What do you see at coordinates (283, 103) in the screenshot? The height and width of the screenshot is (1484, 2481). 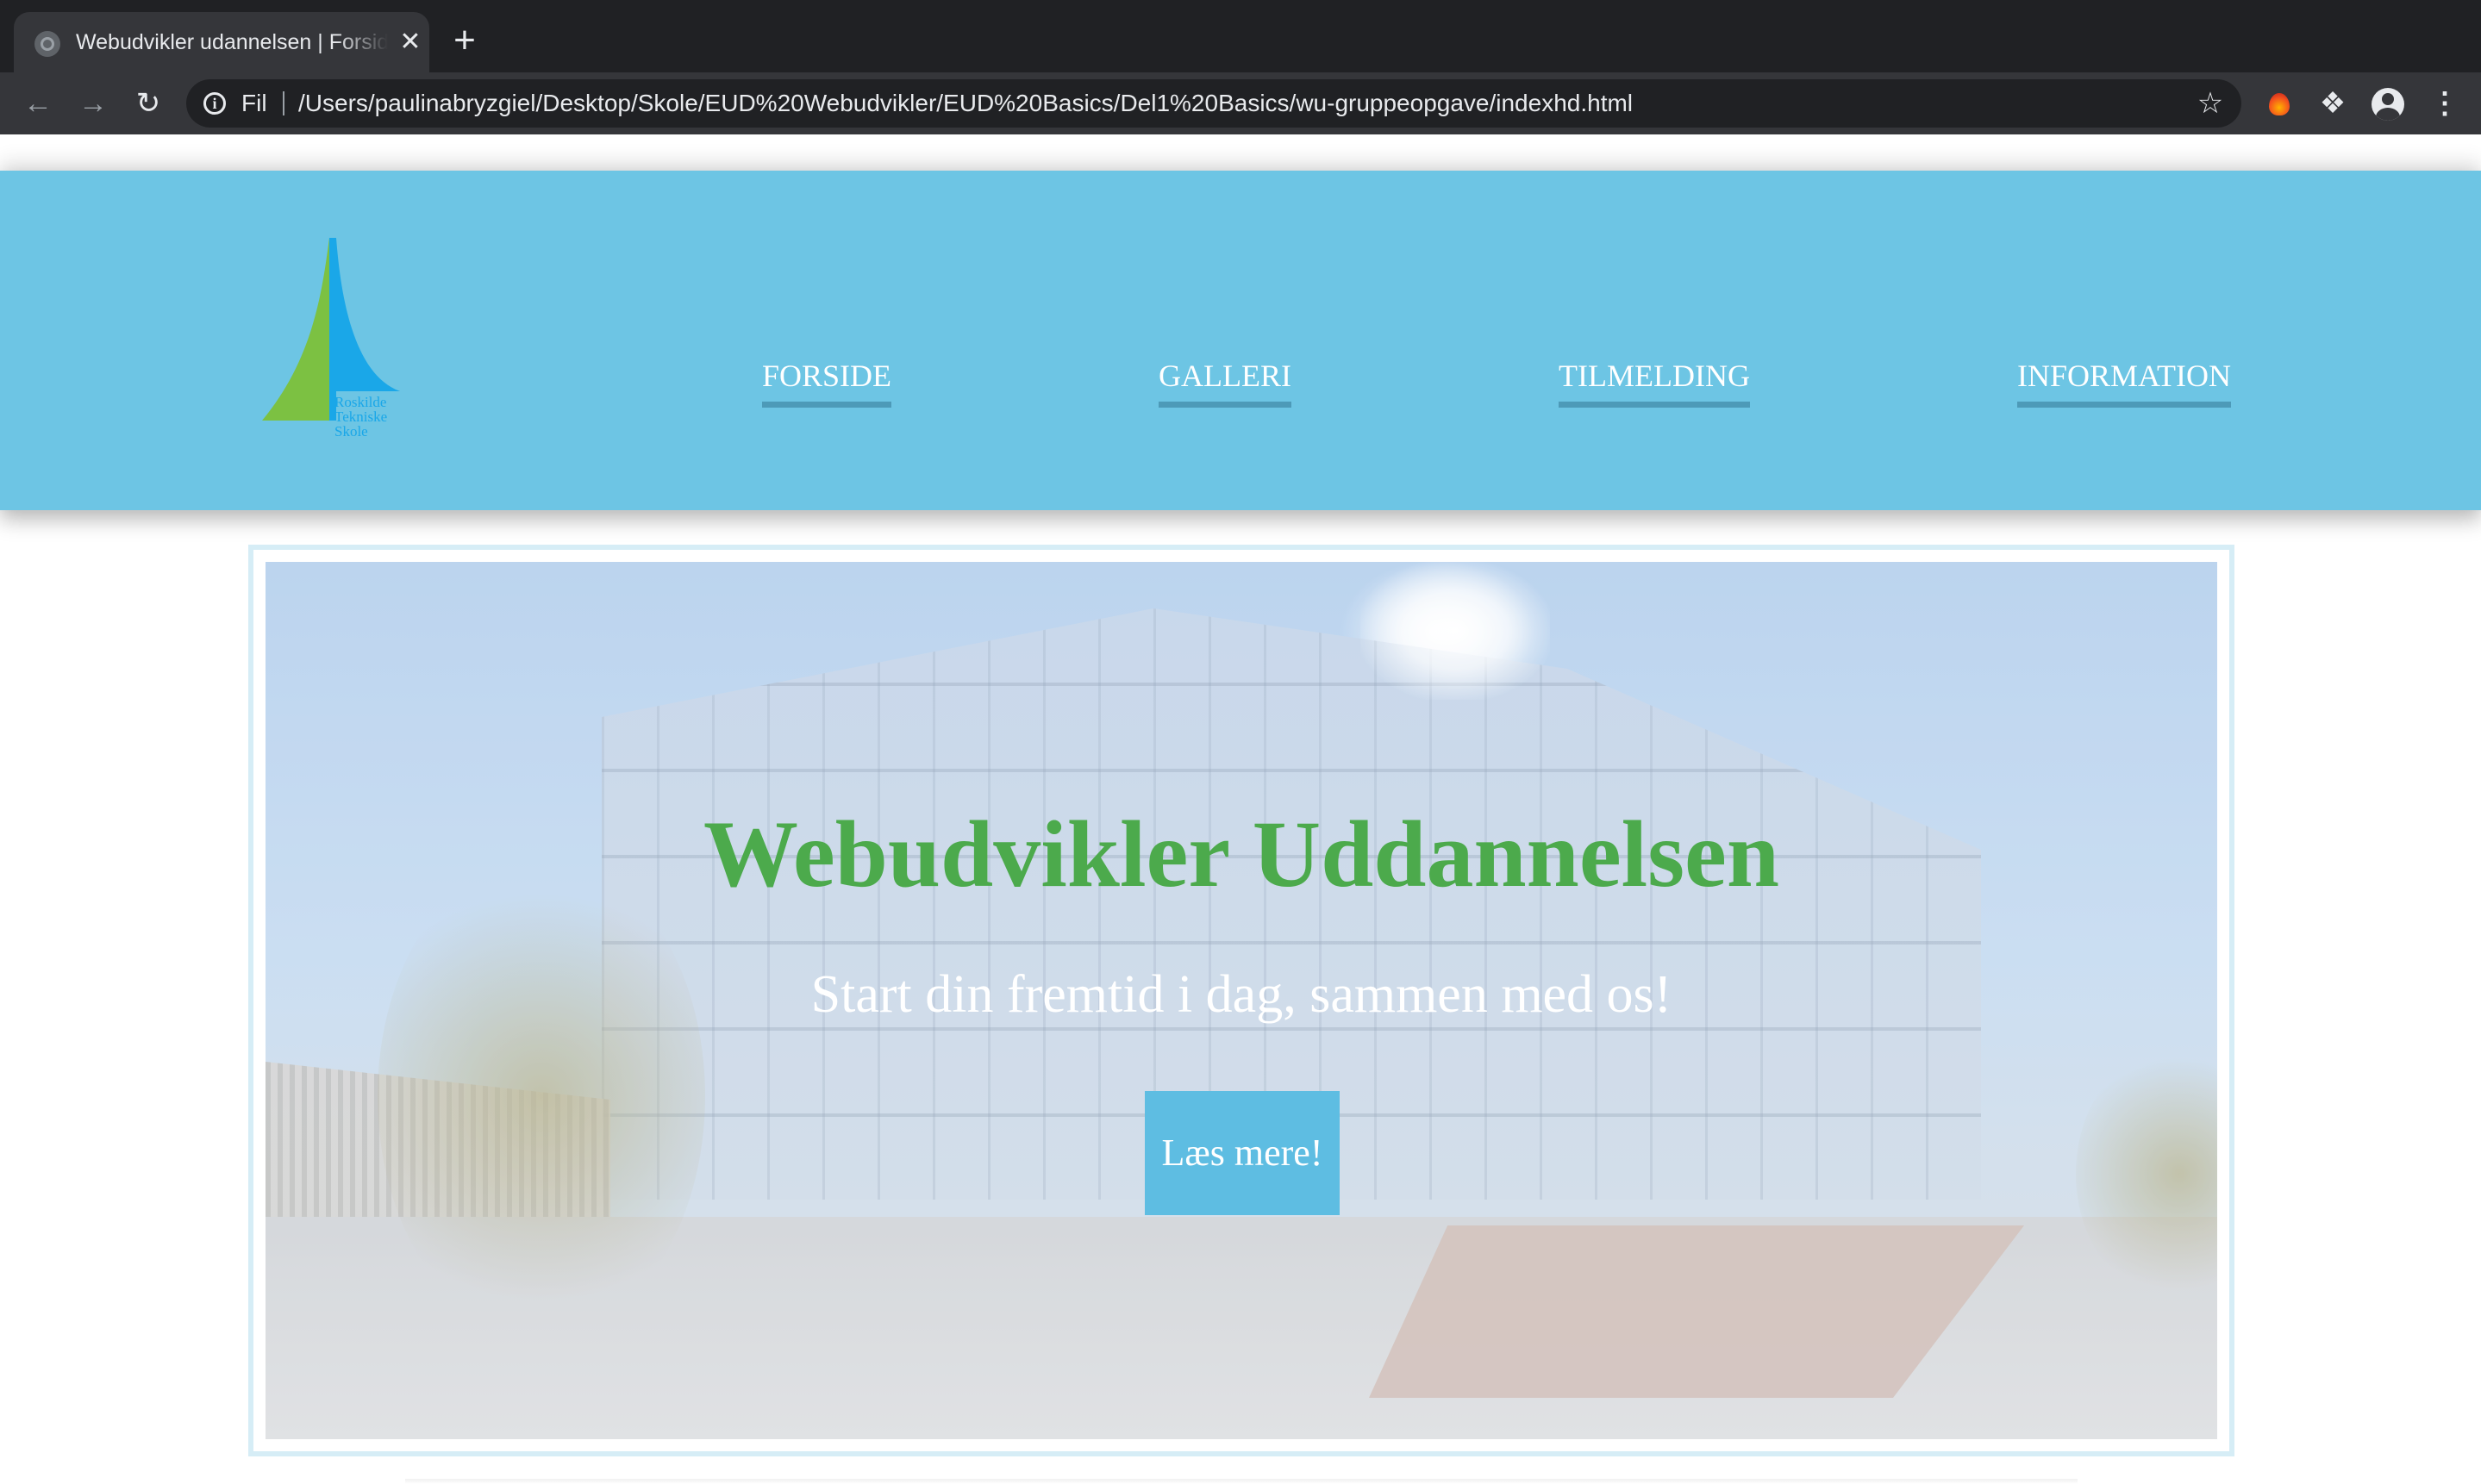 I see `address-separator` at bounding box center [283, 103].